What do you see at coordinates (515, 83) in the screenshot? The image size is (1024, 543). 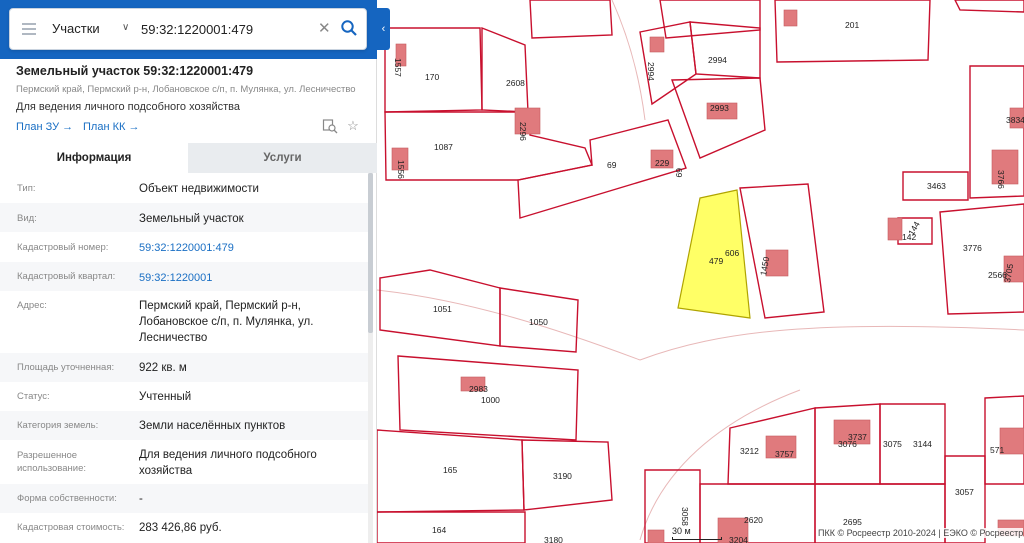 I see `parcel-number-label: 2608` at bounding box center [515, 83].